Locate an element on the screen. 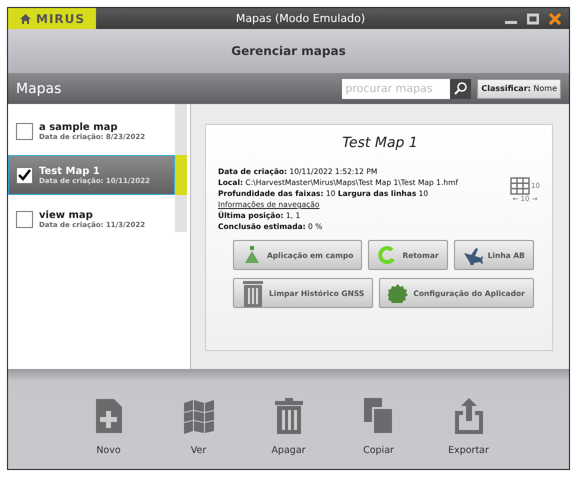  toolbar-action: Copiar is located at coordinates (378, 433).